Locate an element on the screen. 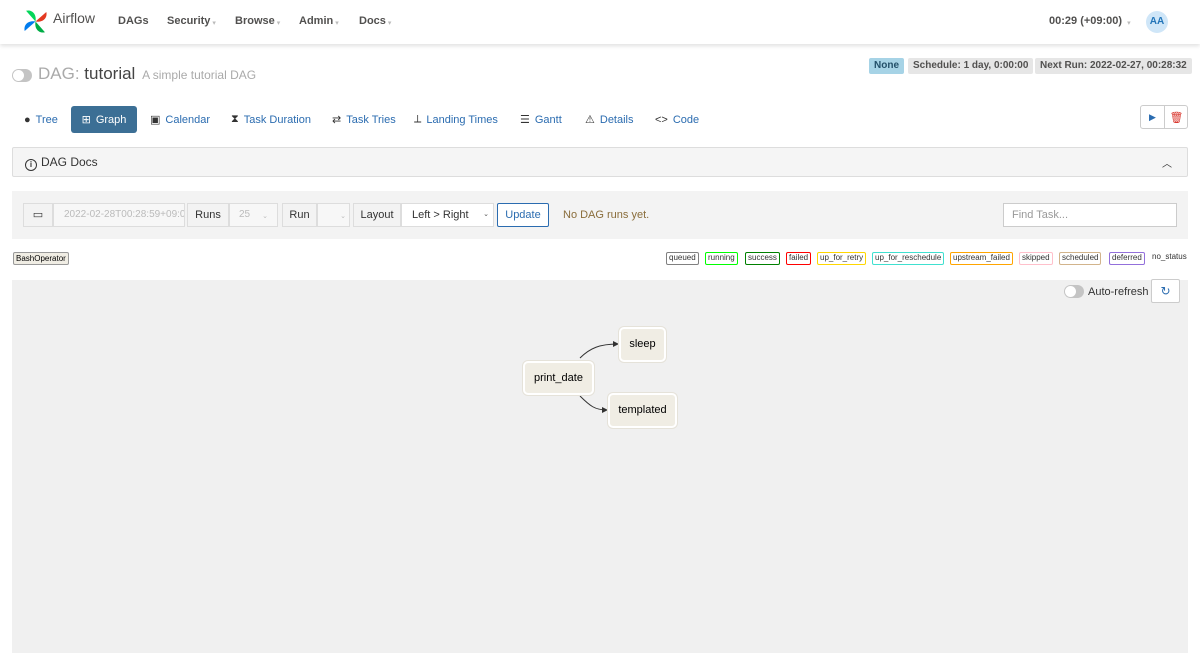 Image resolution: width=1200 pixels, height=653 pixels. run-select: ⌄ is located at coordinates (333, 215).